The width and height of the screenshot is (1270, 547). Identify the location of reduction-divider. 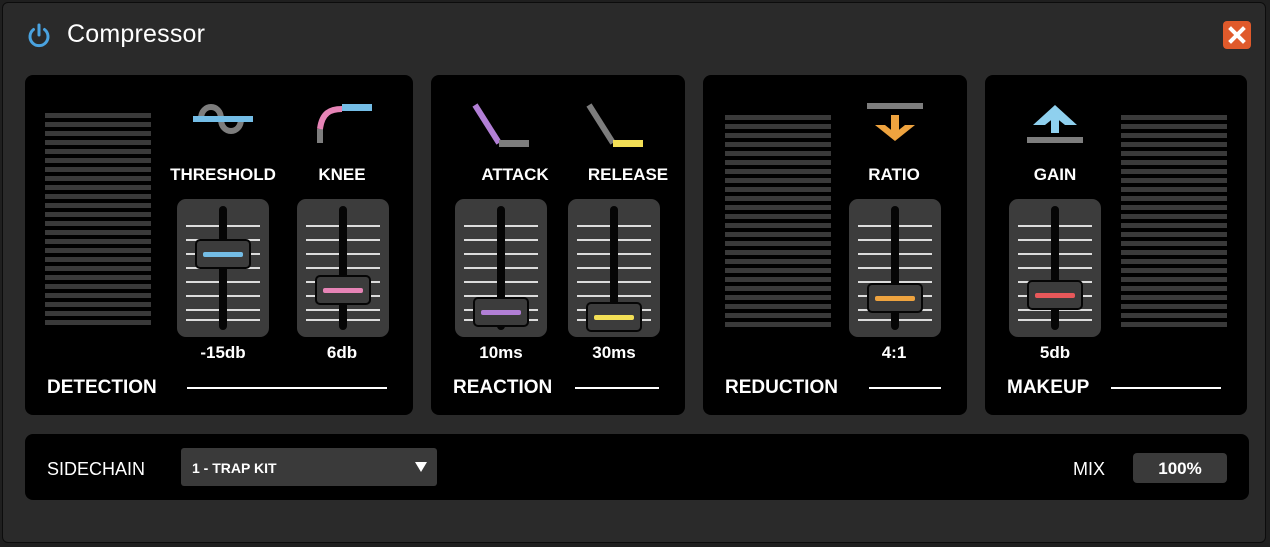
(905, 388).